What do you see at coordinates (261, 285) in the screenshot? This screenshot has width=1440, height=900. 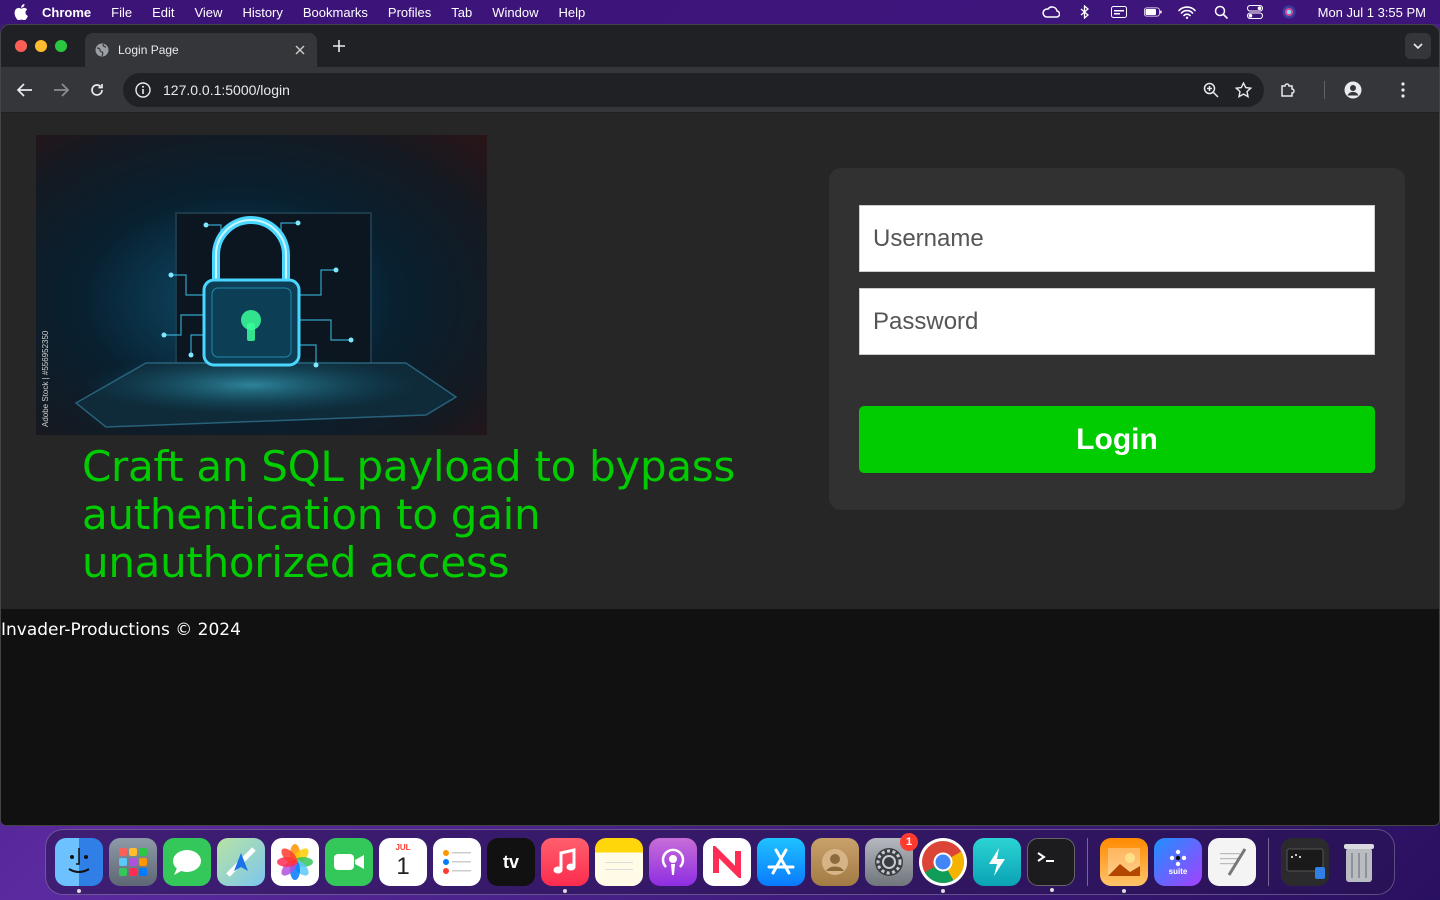 I see `cyber-lock-image: Adobe Stock | #556952350` at bounding box center [261, 285].